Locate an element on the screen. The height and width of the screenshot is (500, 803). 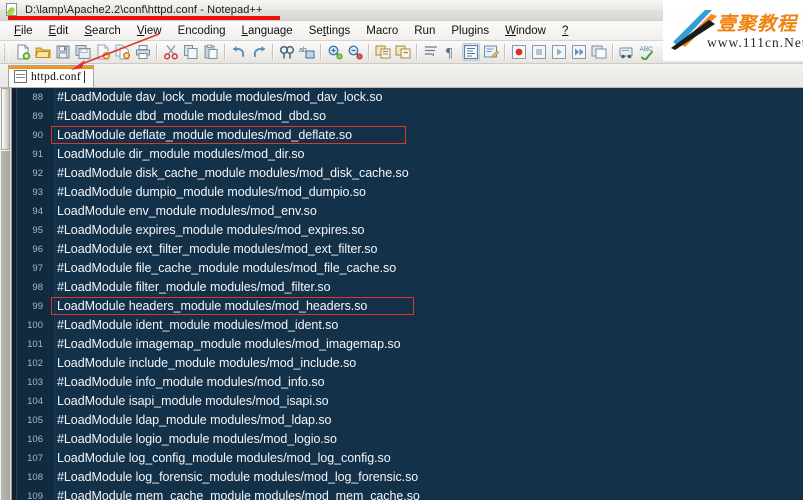
menu-item-settings: Settings is located at coordinates (330, 31).